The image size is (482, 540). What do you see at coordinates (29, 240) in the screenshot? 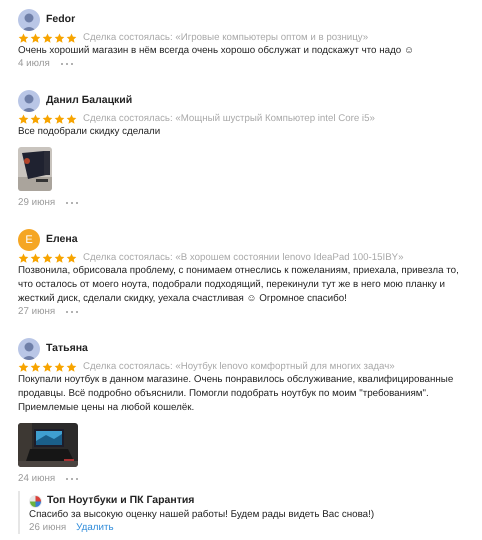
I see `avatar: Е` at bounding box center [29, 240].